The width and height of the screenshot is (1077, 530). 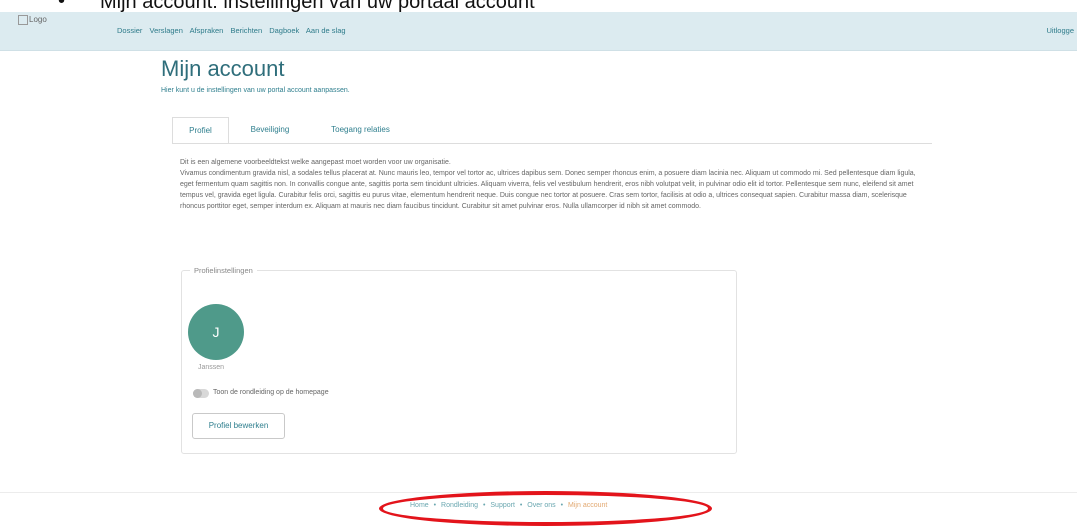 I want to click on homepage-tour-toggle, so click(x=201, y=393).